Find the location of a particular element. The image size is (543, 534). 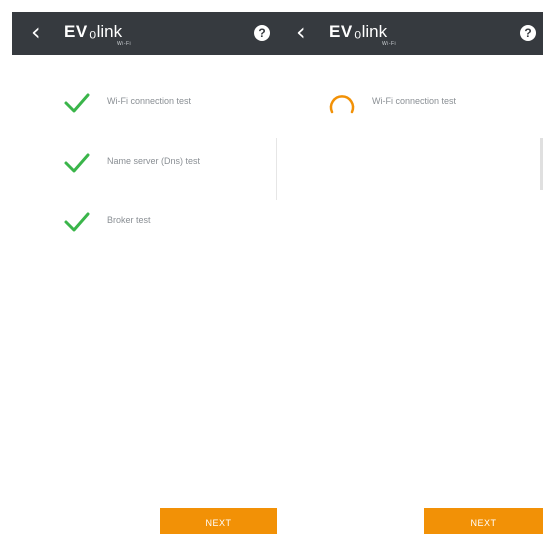

spinner-icon is located at coordinates (342, 104).